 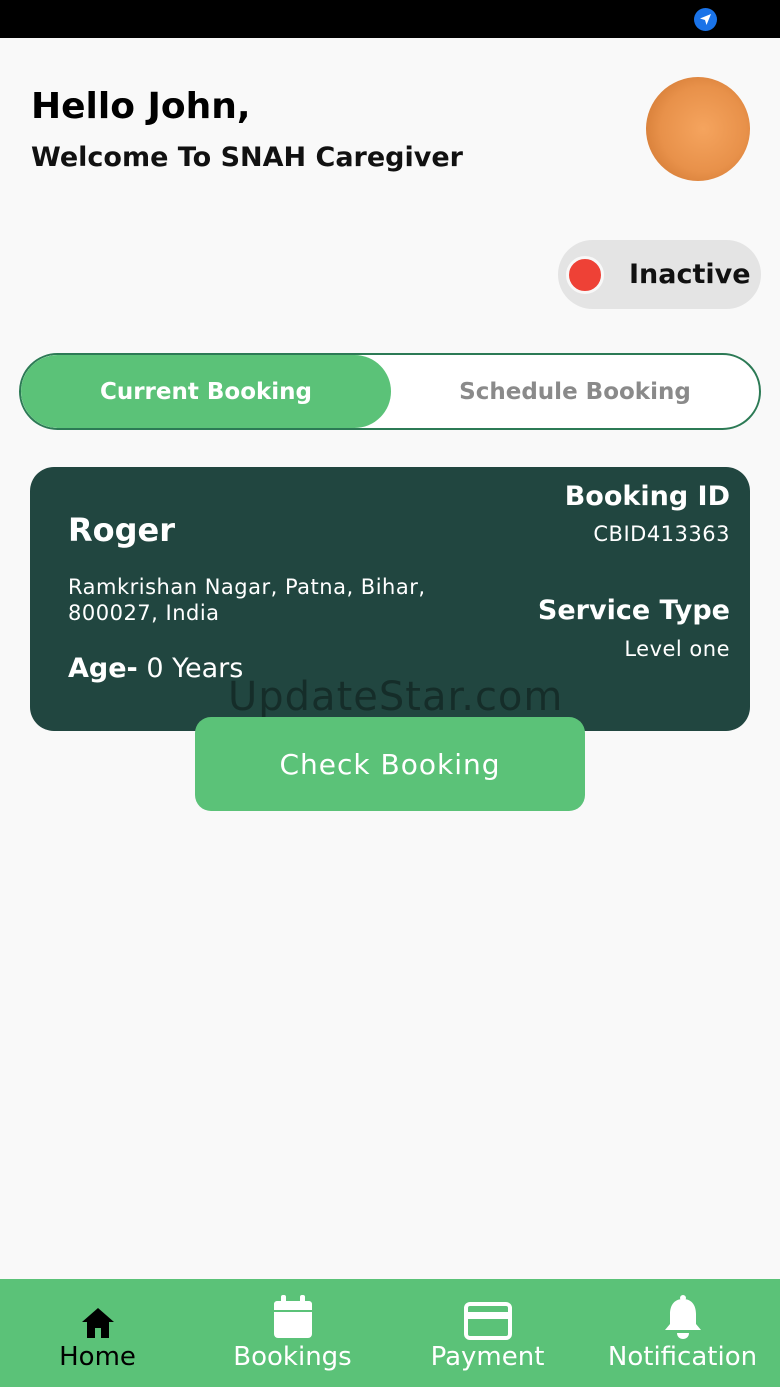 I want to click on calendar-icon, so click(x=293, y=1317).